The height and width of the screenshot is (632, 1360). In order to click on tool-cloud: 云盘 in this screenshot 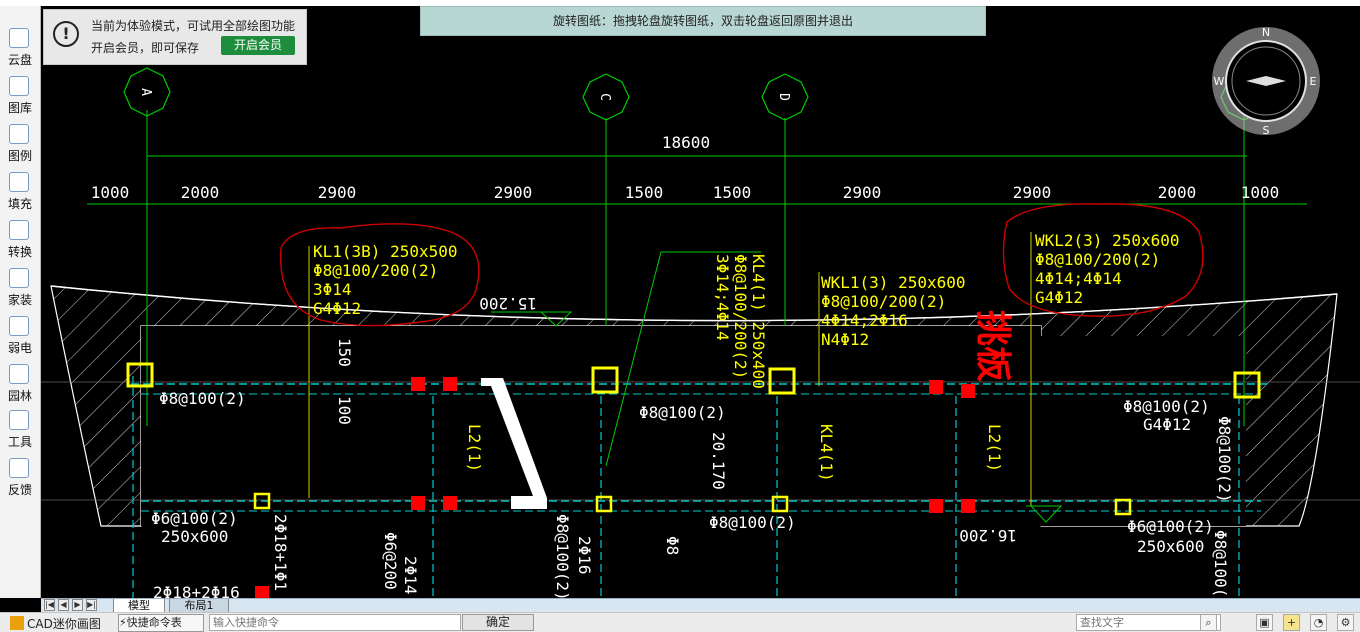, I will do `click(20, 47)`.